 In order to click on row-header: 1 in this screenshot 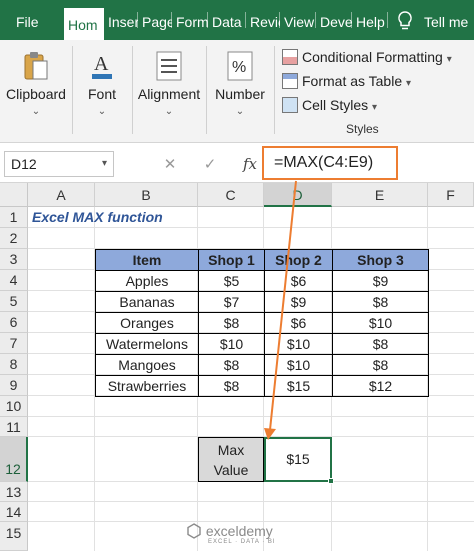, I will do `click(14, 217)`.